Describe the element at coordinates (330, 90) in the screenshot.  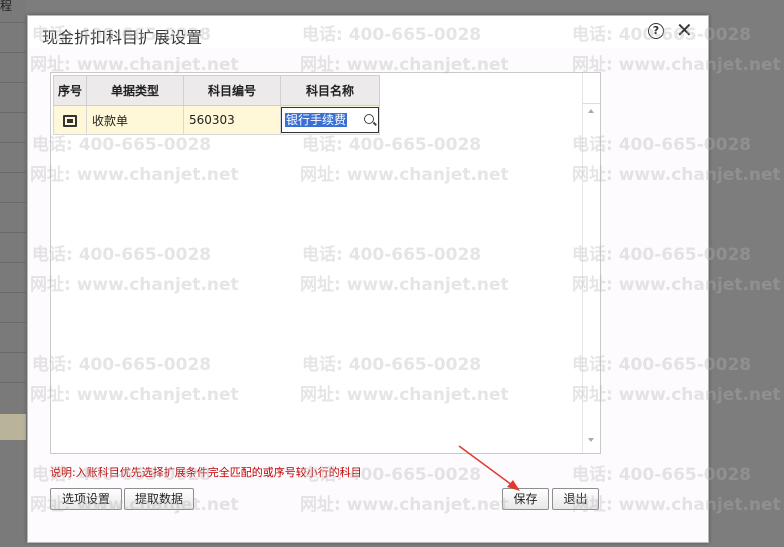
I see `column-header-account-name: 科目名称` at that location.